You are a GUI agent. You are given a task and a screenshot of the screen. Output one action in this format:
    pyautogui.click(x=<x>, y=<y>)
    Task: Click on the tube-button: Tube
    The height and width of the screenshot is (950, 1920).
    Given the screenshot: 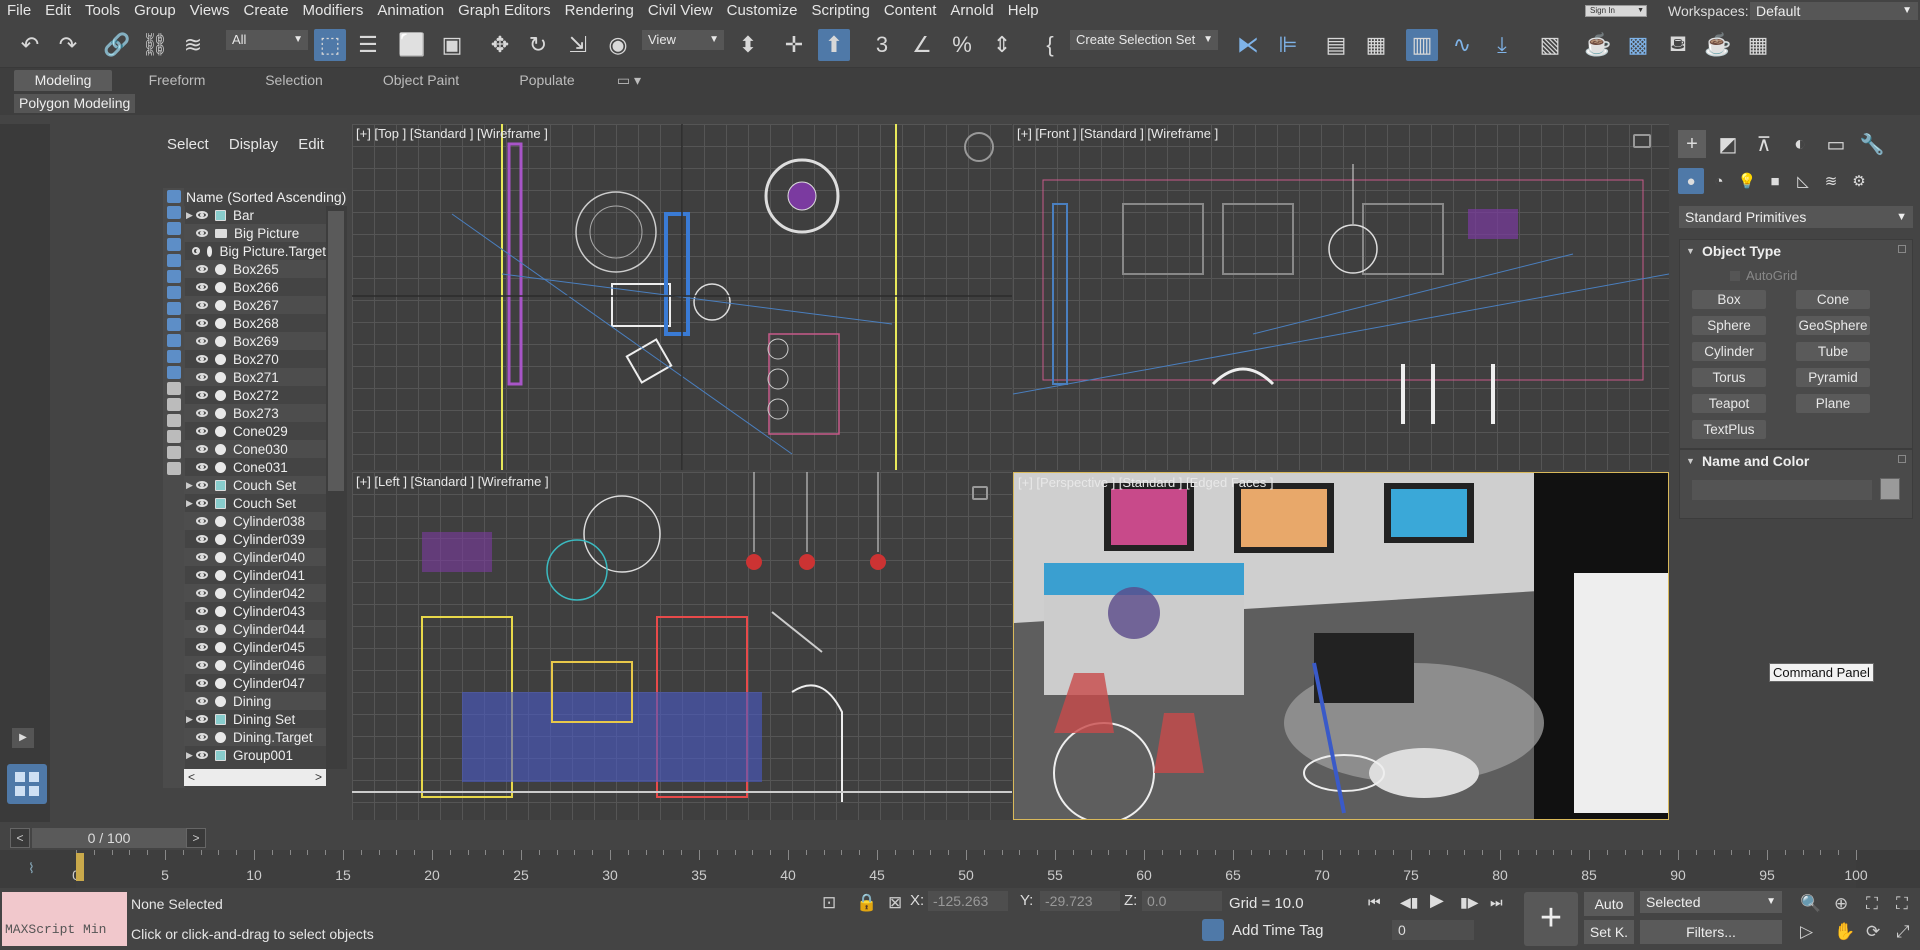 What is the action you would take?
    pyautogui.click(x=1833, y=351)
    